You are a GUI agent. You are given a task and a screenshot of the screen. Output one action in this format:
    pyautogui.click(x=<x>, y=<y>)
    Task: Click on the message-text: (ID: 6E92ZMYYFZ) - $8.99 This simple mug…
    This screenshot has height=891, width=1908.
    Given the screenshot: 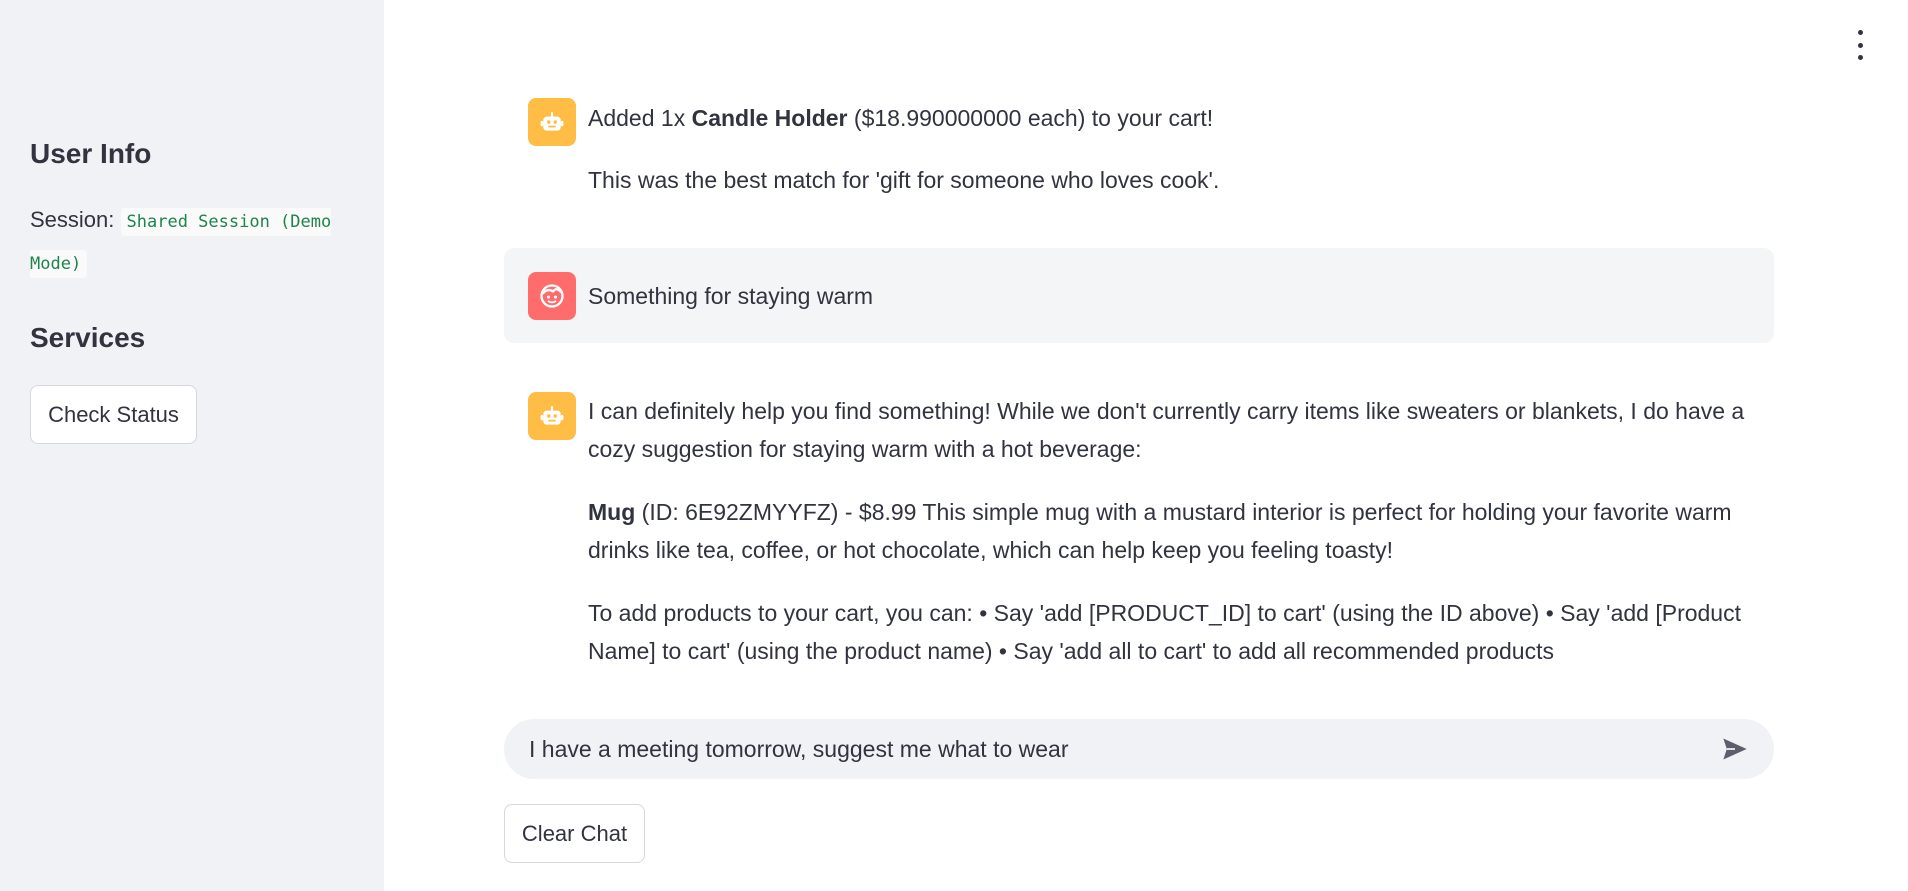 What is the action you would take?
    pyautogui.click(x=1160, y=531)
    